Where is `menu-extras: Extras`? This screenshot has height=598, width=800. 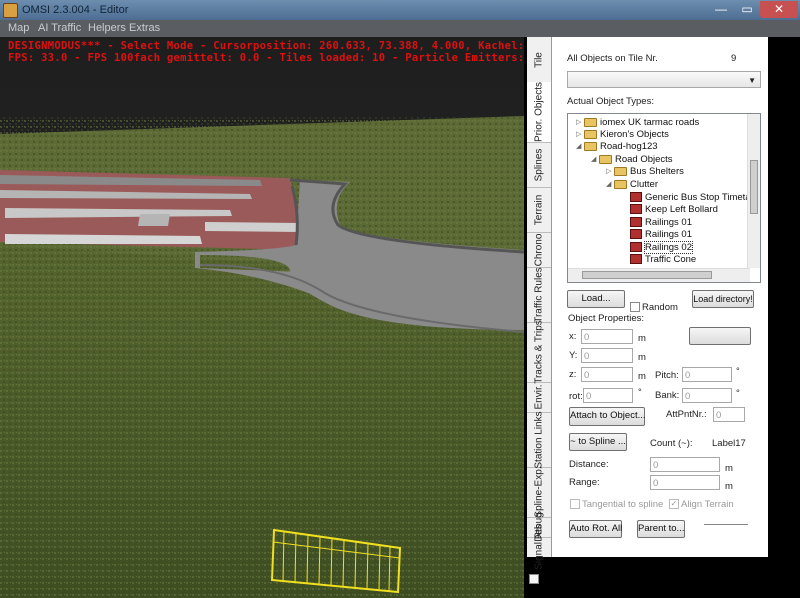
menu-extras: Extras is located at coordinates (144, 28).